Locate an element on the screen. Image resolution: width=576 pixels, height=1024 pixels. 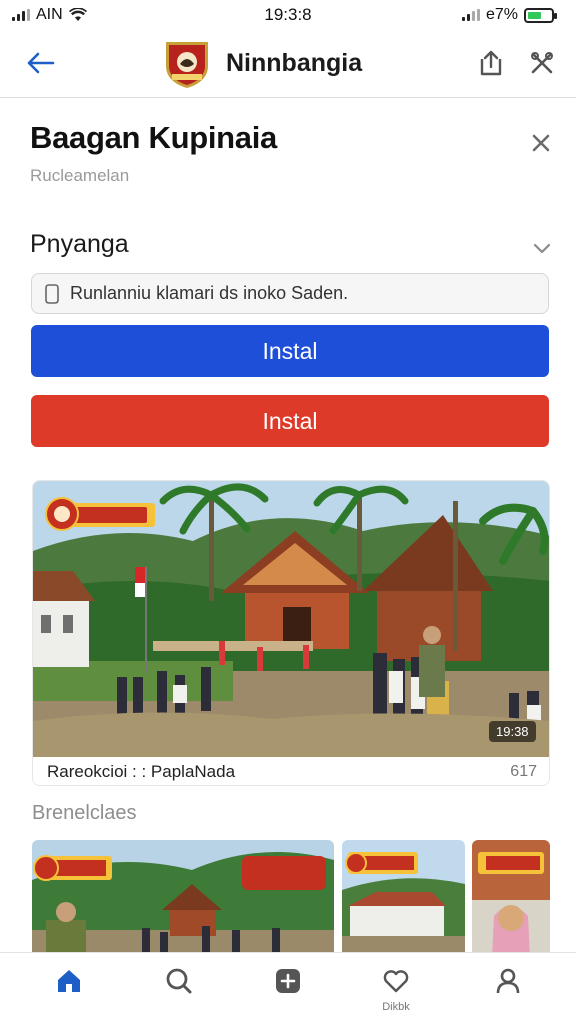
status-time: 19:3:8 is located at coordinates (288, 14).